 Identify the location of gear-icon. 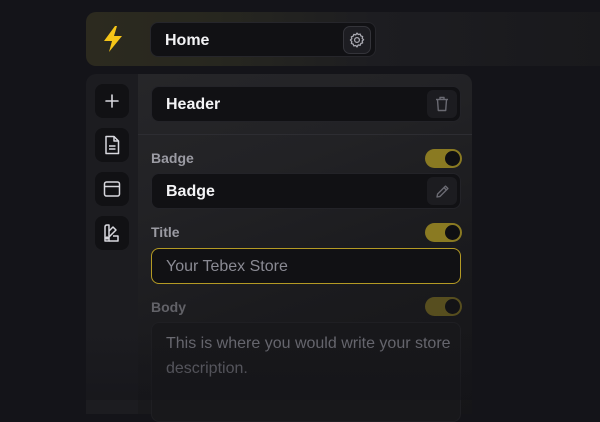
(357, 40).